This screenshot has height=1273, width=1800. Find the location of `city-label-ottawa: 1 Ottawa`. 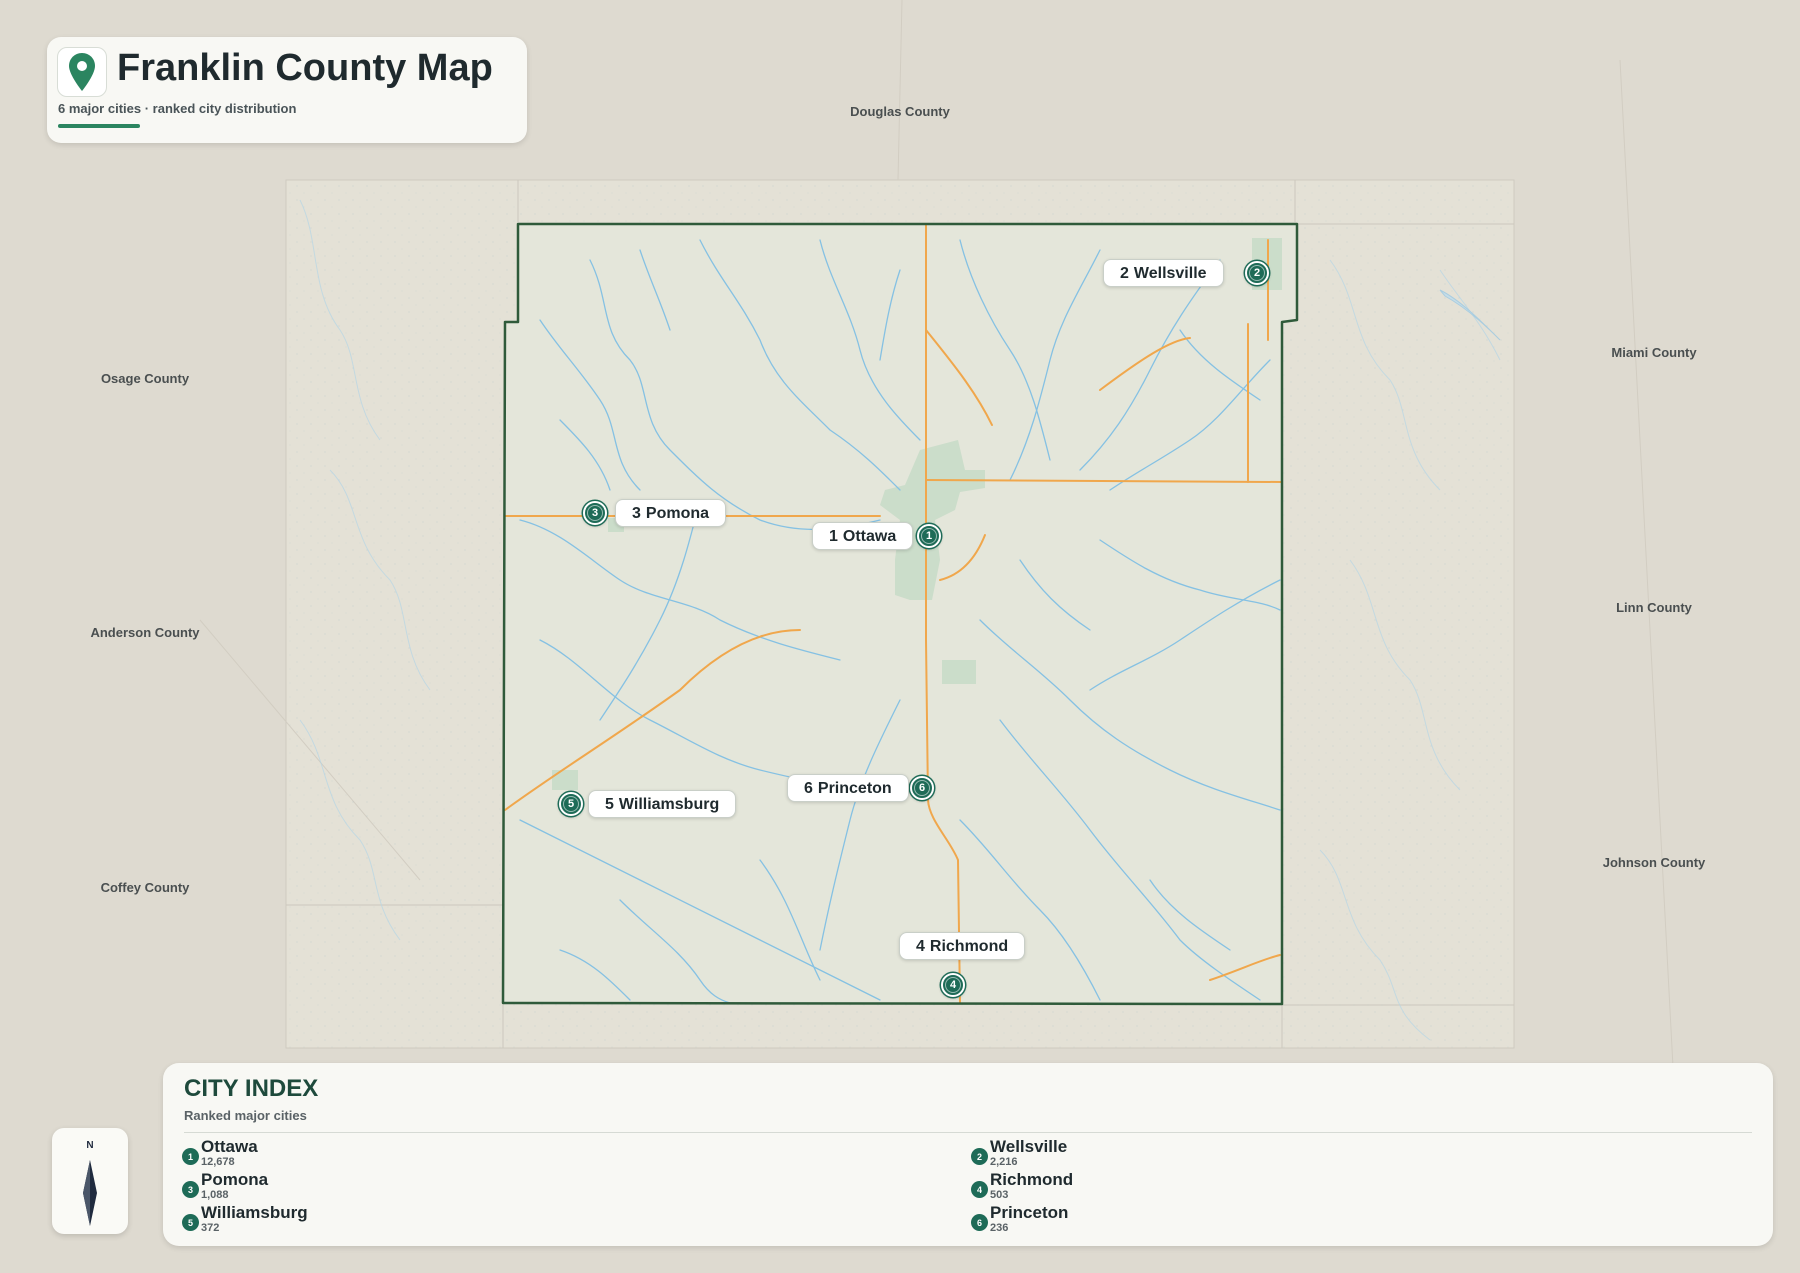

city-label-ottawa: 1 Ottawa is located at coordinates (863, 536).